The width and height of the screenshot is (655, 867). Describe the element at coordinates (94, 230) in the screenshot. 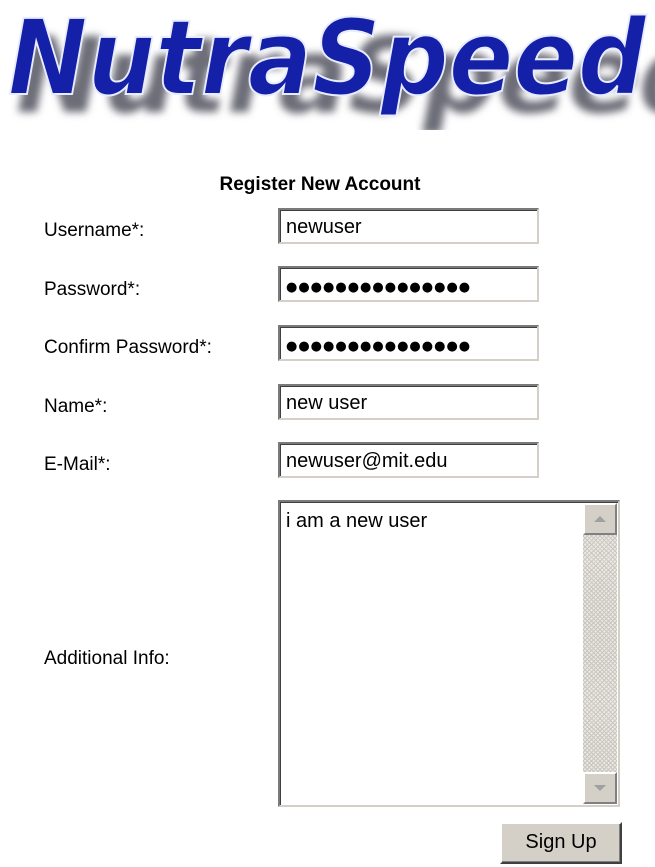

I see `username-label: Username*:` at that location.